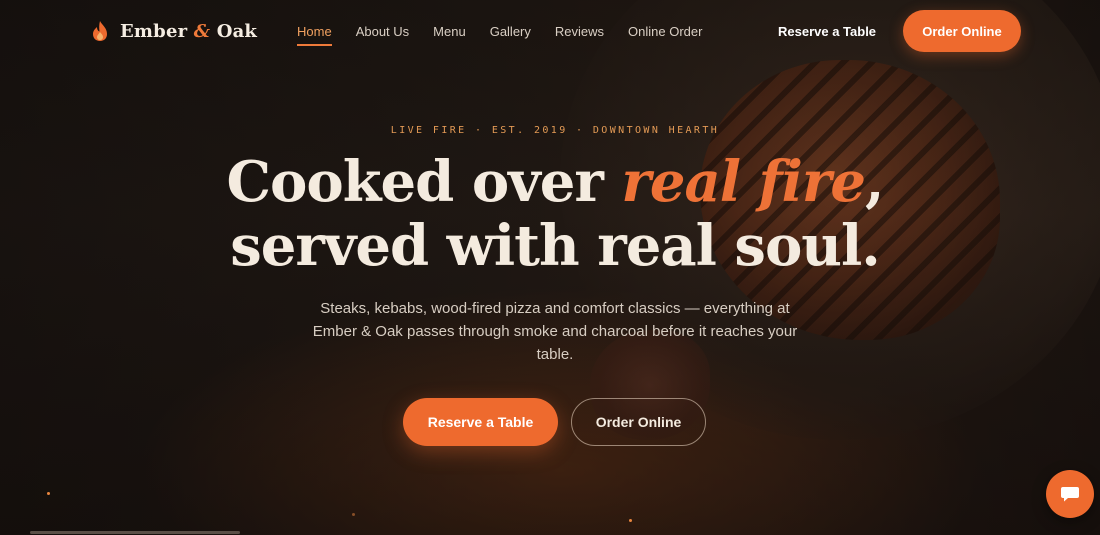 The height and width of the screenshot is (535, 1100). Describe the element at coordinates (555, 246) in the screenshot. I see `headline-line2: served with real soul.` at that location.